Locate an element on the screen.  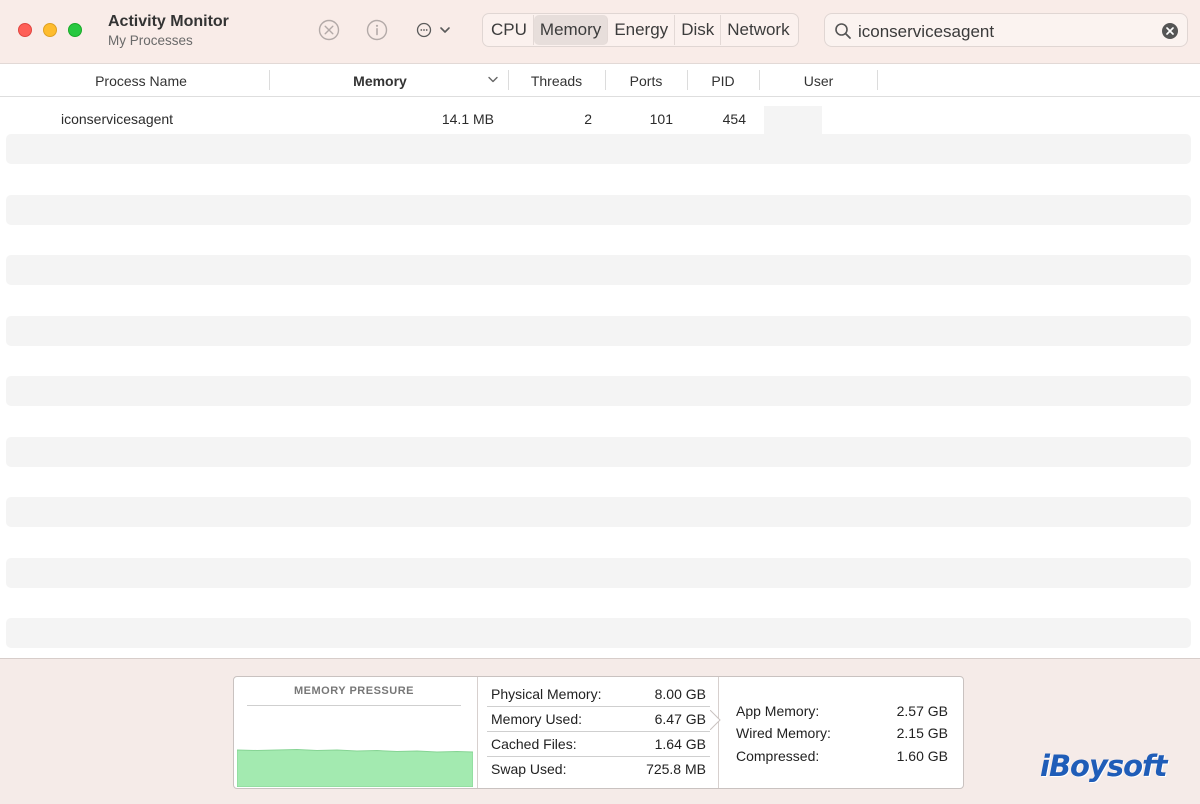
iboysoft-watermark-logo: iBoysoft is located at coordinates (1104, 766).